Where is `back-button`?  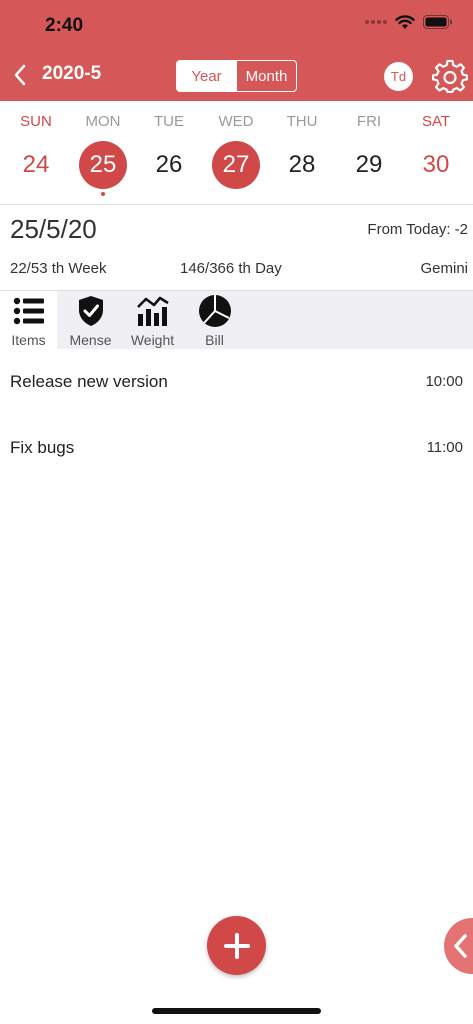
back-button is located at coordinates (20, 75).